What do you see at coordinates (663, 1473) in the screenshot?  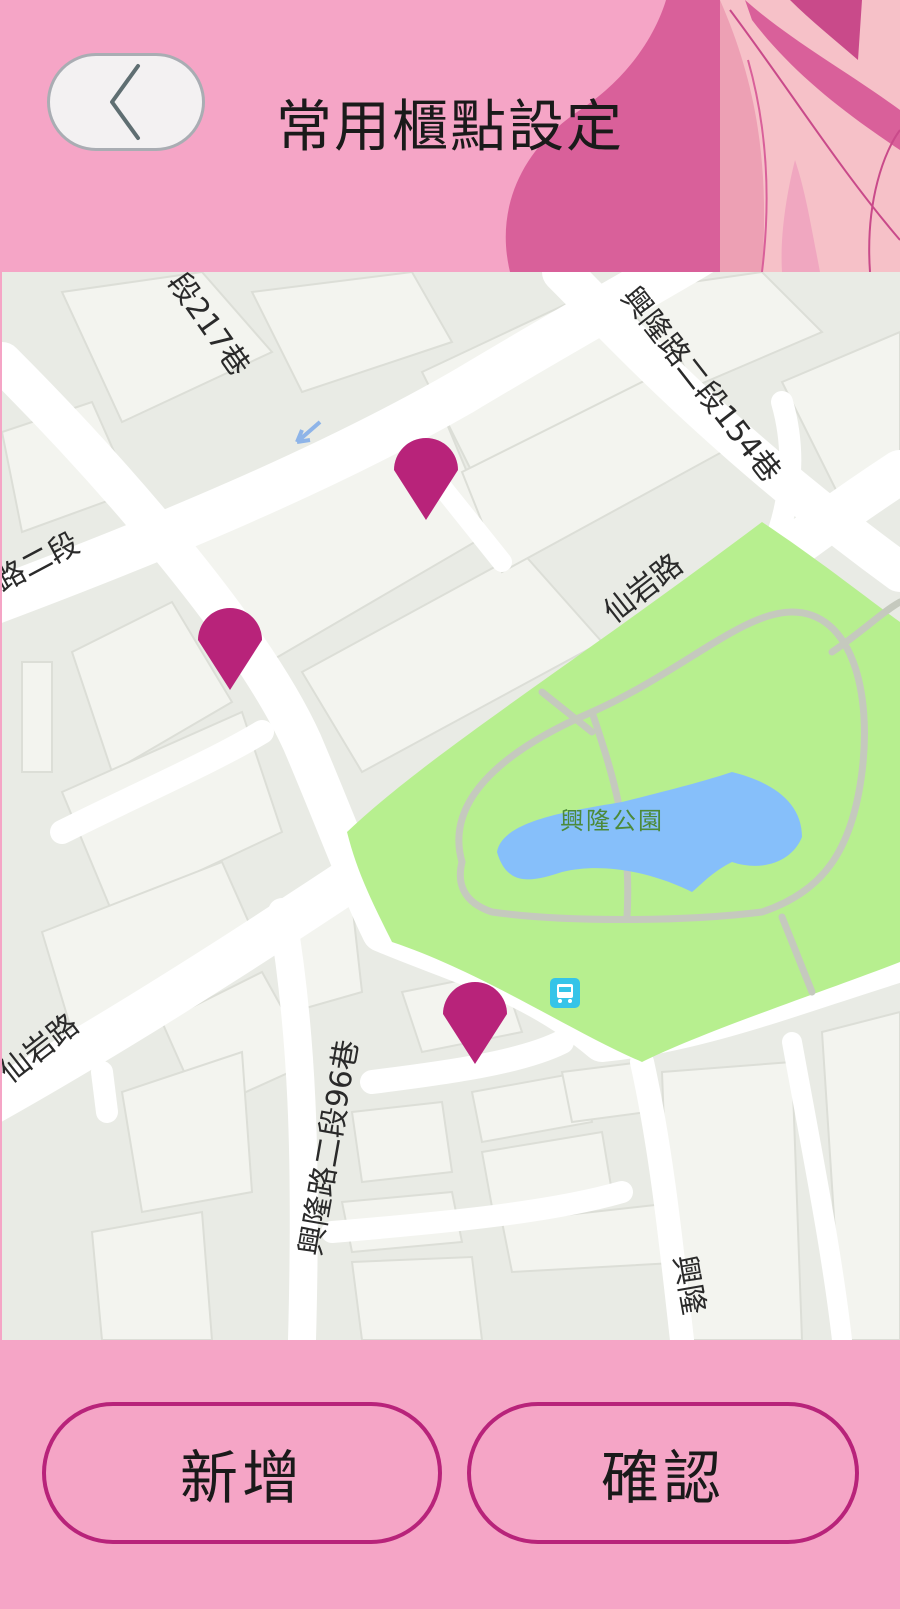 I see `confirm-button: 確認` at bounding box center [663, 1473].